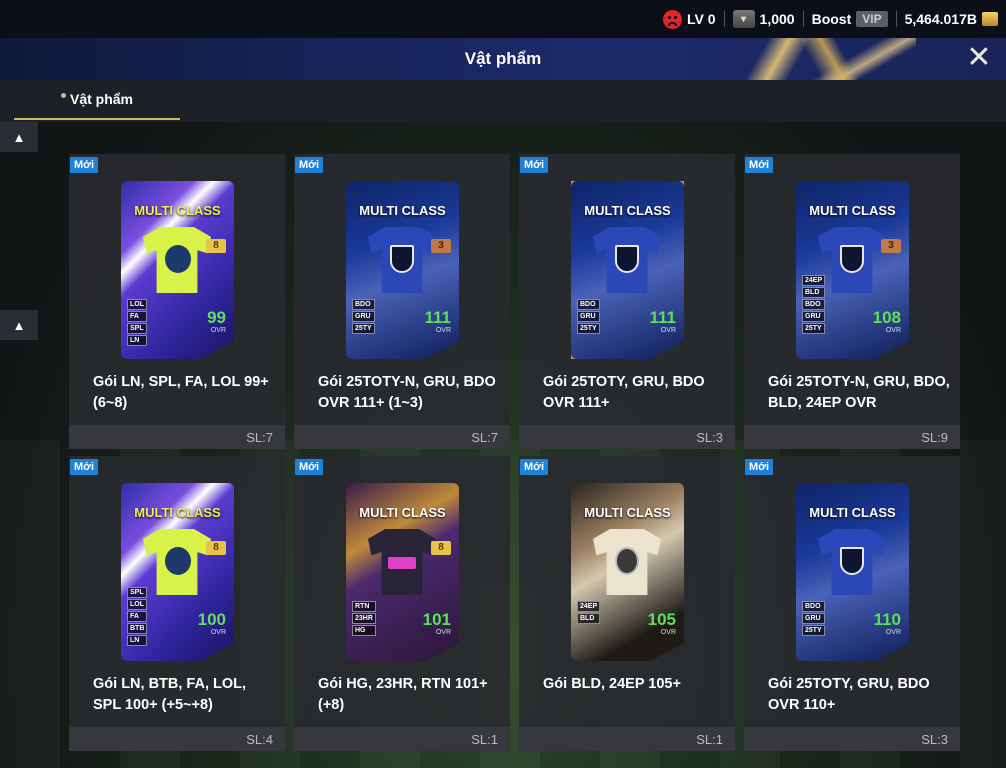 The width and height of the screenshot is (1006, 768). I want to click on item-name: Gói LN, SPL, FA, LOL 99+ (6~8), so click(181, 392).